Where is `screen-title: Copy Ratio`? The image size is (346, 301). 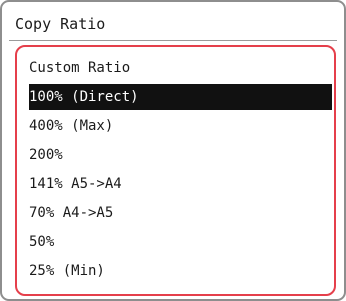 screen-title: Copy Ratio is located at coordinates (60, 24).